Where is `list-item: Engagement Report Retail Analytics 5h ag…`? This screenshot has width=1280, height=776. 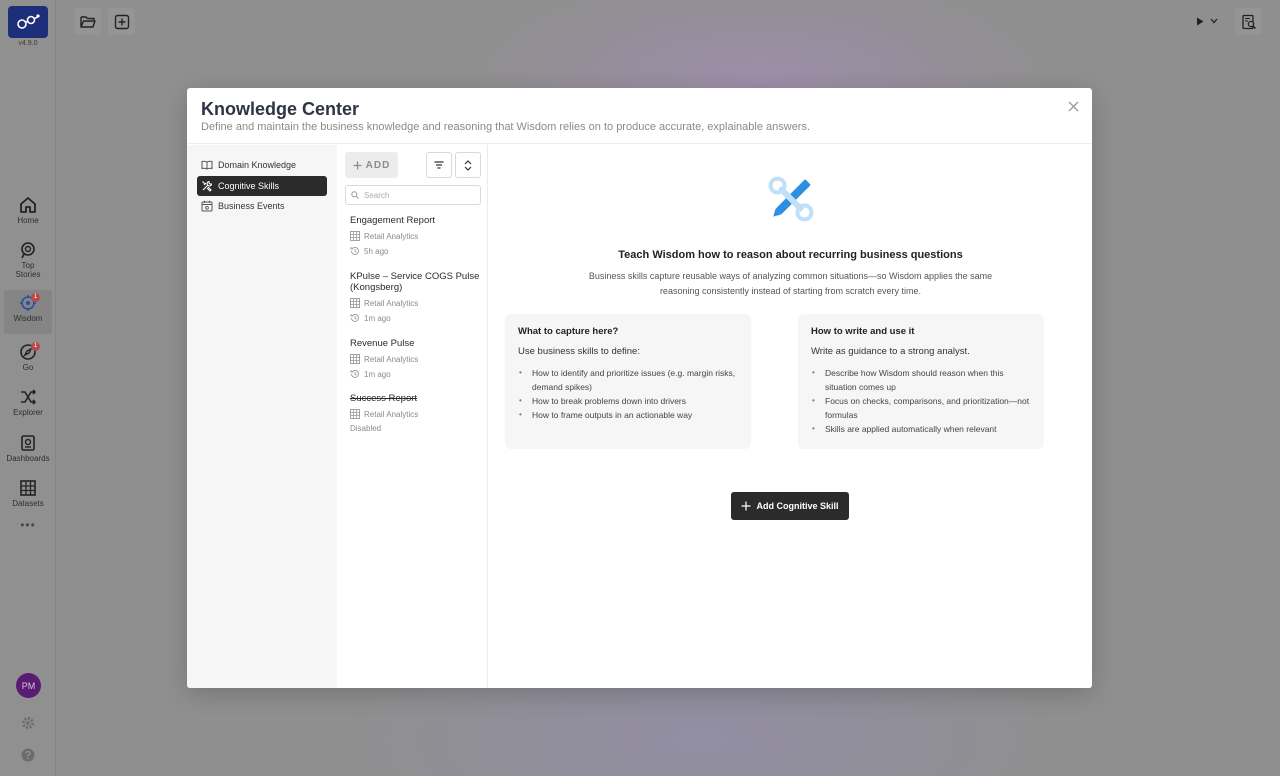 list-item: Engagement Report Retail Analytics 5h ag… is located at coordinates (415, 235).